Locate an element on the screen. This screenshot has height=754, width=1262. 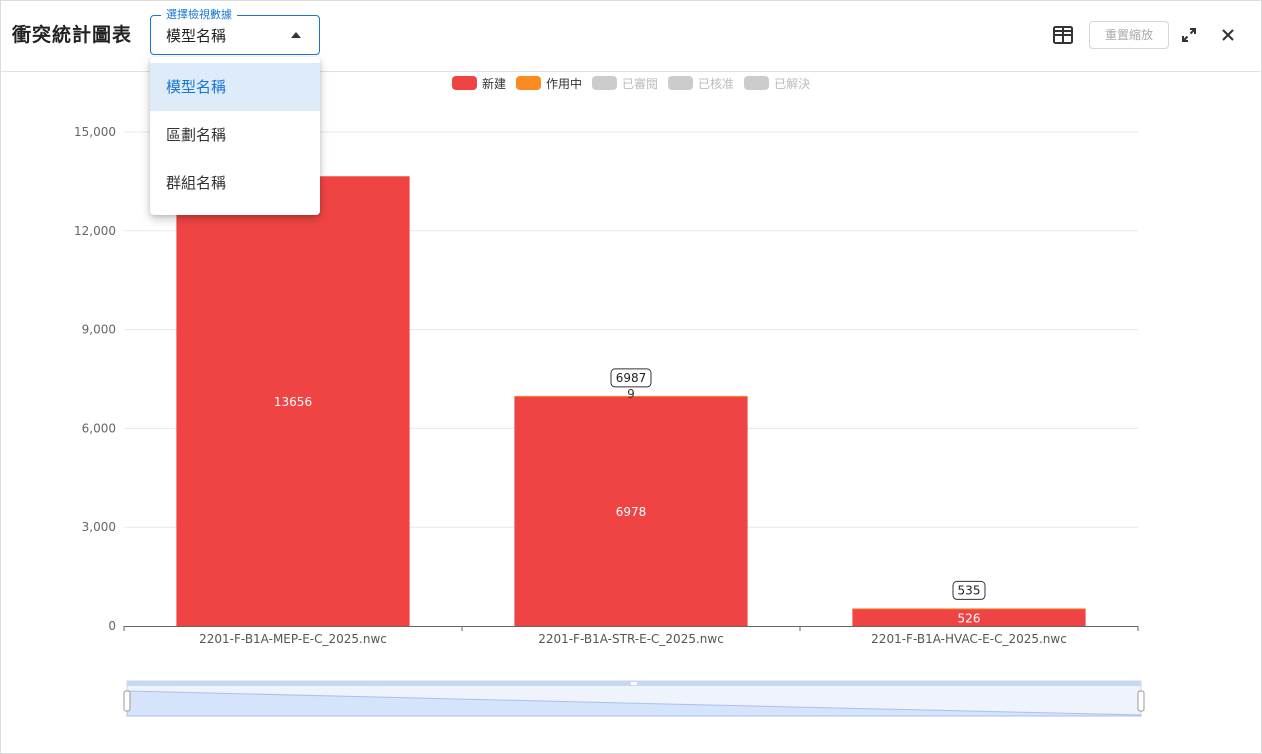
page-title: 衝突統計圖表 is located at coordinates (72, 35).